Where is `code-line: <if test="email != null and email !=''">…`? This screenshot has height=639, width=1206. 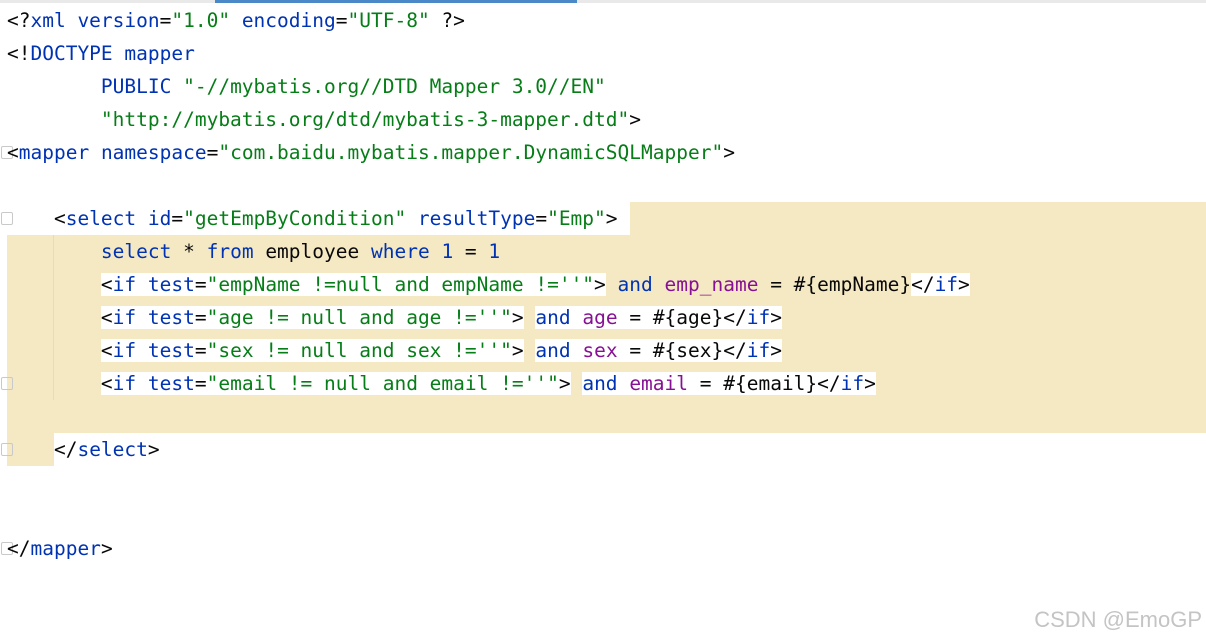
code-line: <if test="email != null and email !=''">… is located at coordinates (438, 383).